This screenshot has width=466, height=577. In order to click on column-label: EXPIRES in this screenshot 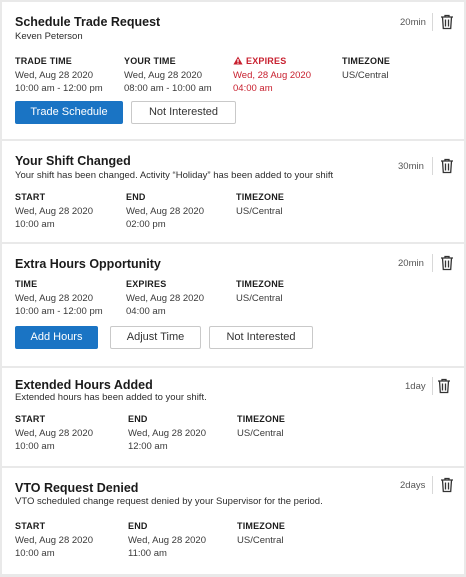, I will do `click(146, 284)`.